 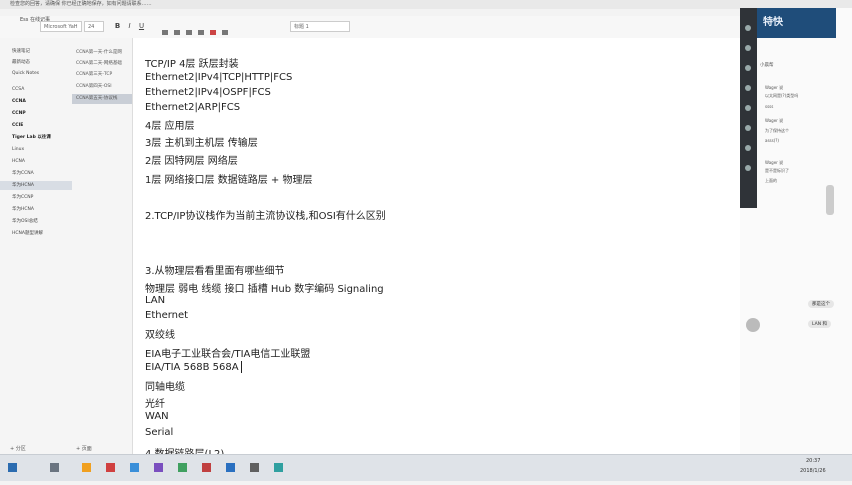 What do you see at coordinates (42, 162) in the screenshot?
I see `sidebar-section: HCNA` at bounding box center [42, 162].